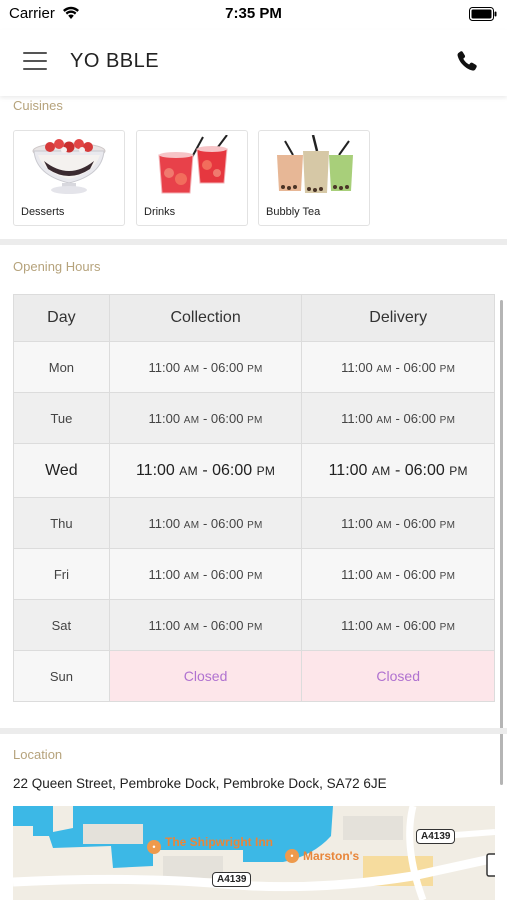 The height and width of the screenshot is (900, 507). I want to click on page-title: YO BBLE, so click(115, 61).